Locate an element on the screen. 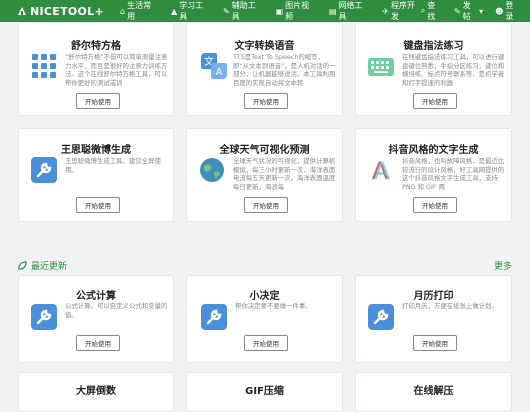  user-icon: ☻ is located at coordinates (499, 11).